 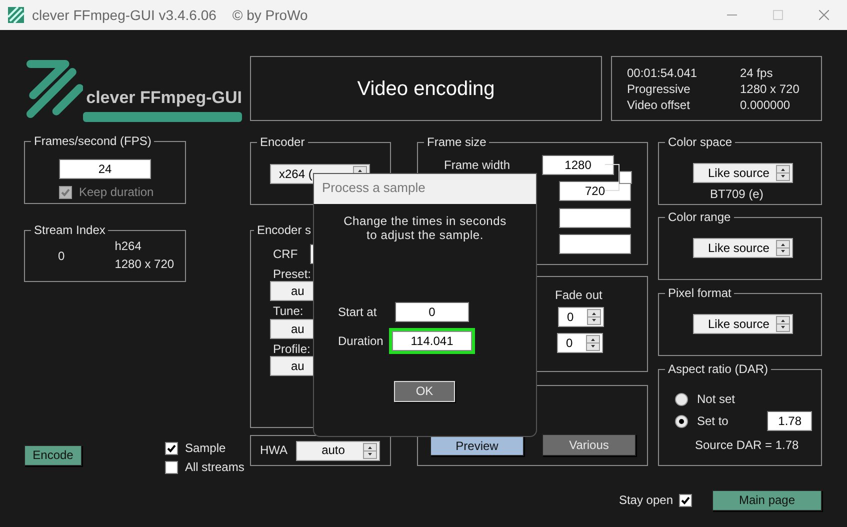 I want to click on color-space-note: BT709 (e), so click(x=737, y=194).